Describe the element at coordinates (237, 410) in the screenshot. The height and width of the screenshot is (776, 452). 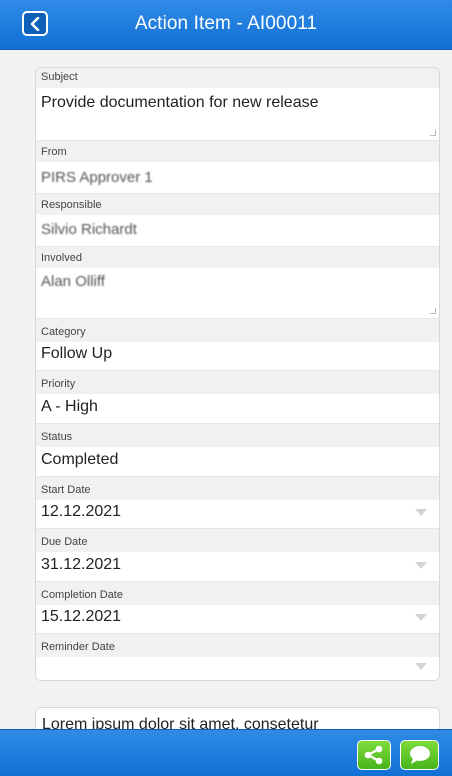
I see `priority-field: A - High` at that location.